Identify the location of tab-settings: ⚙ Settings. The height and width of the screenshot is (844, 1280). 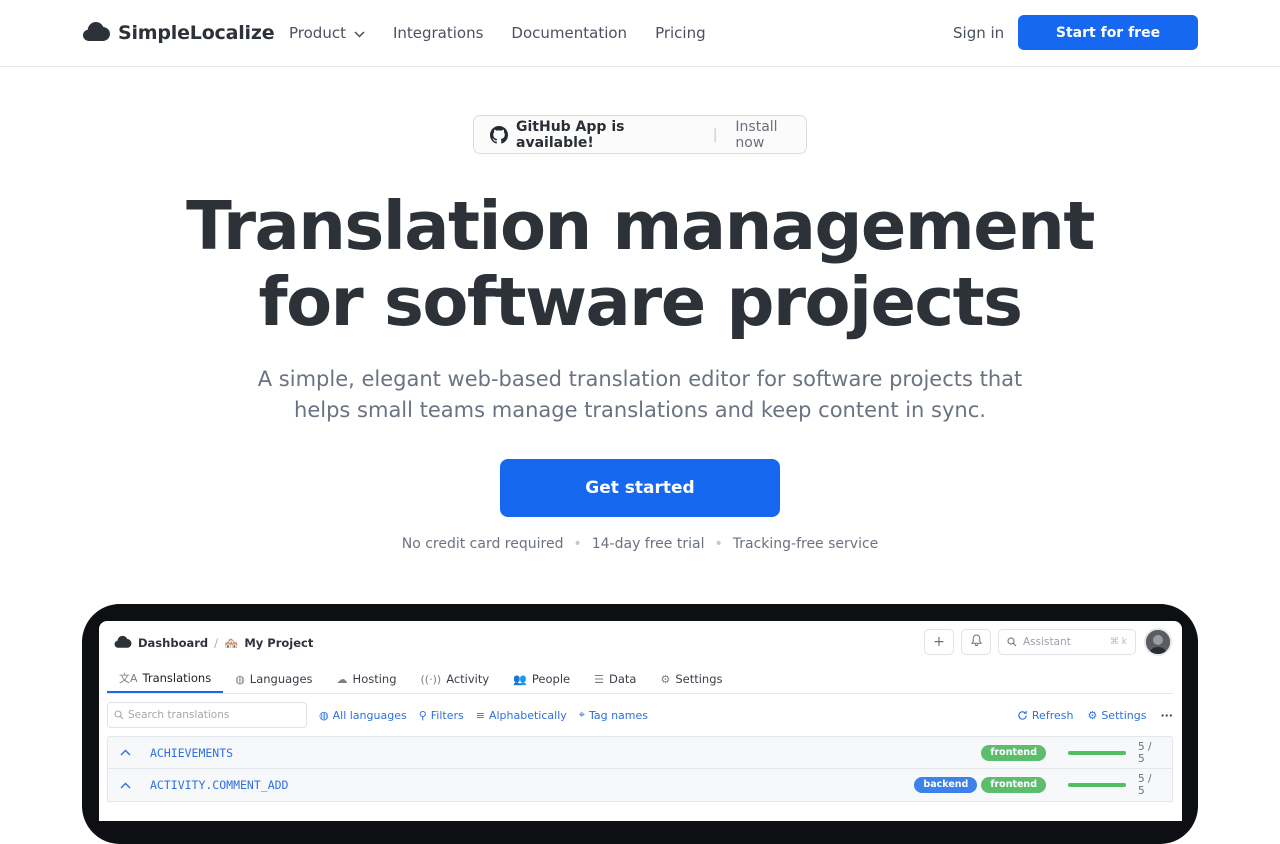
(691, 679).